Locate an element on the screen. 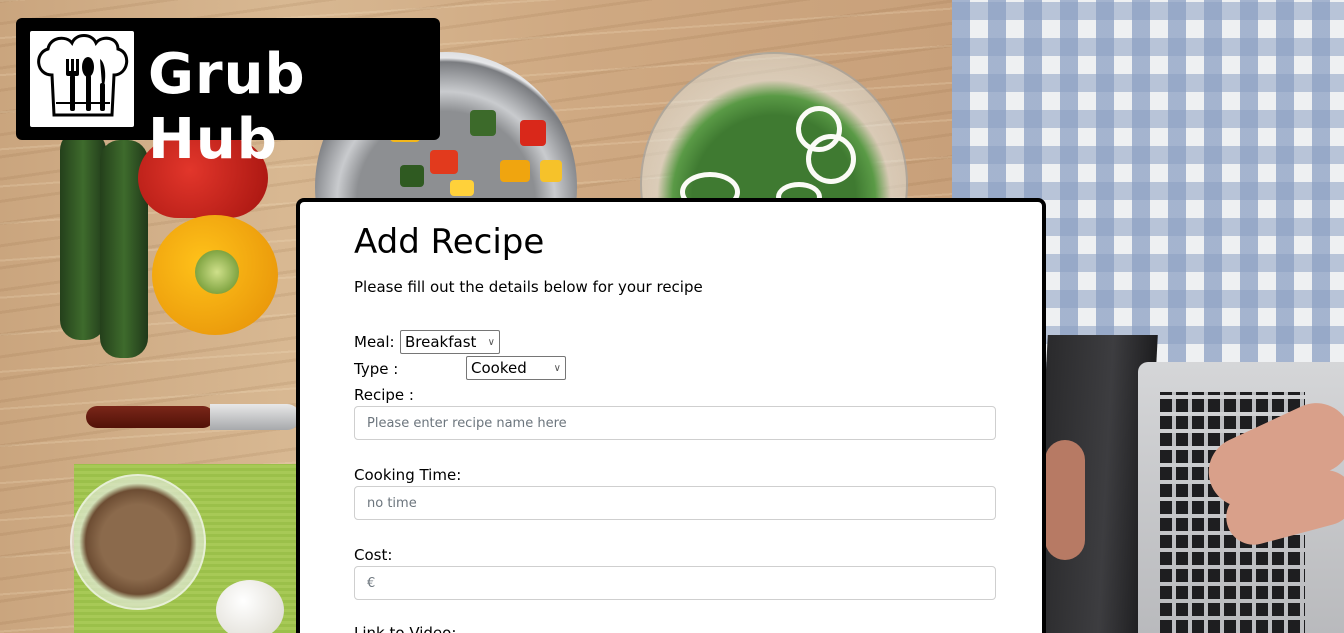 The width and height of the screenshot is (1344, 633). chef-hat-icon is located at coordinates (82, 79).